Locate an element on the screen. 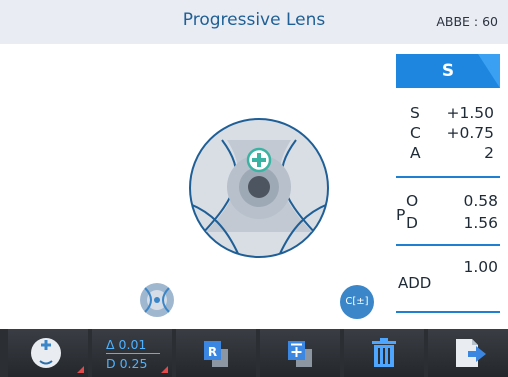 The width and height of the screenshot is (508, 377). lens-orientation-icon is located at coordinates (46, 353).